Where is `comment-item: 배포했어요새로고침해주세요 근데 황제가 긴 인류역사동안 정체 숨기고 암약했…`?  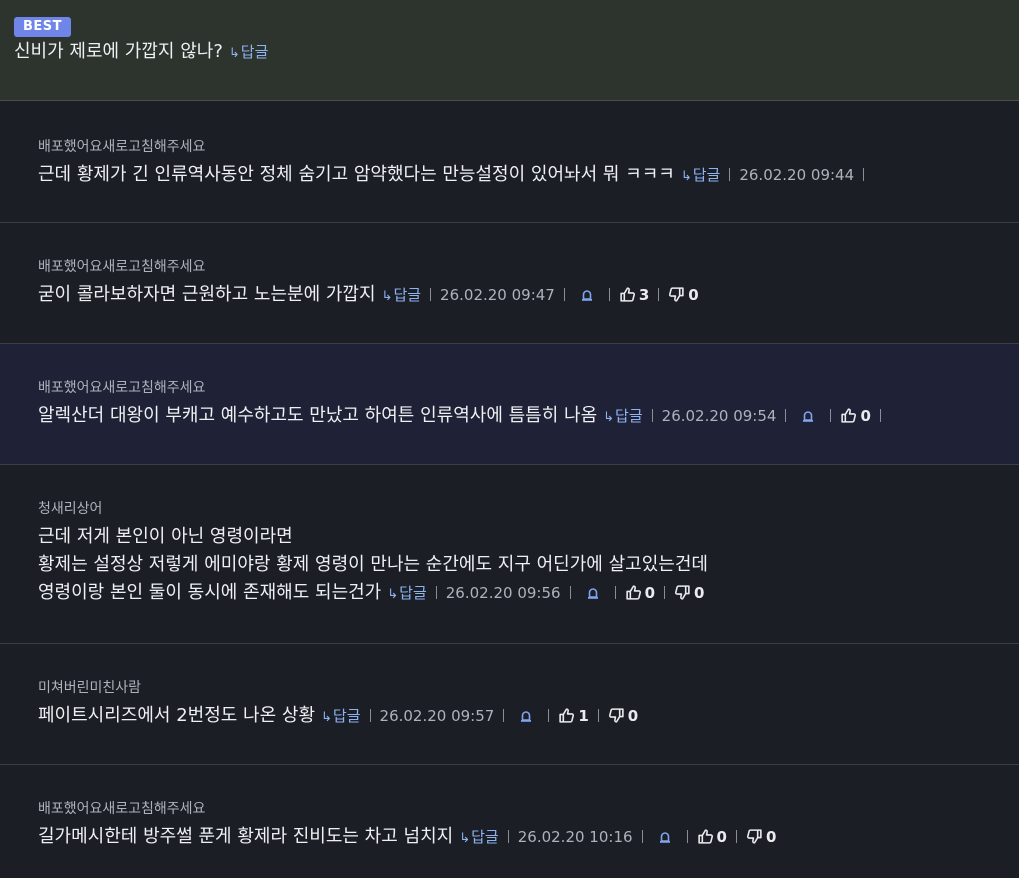
comment-item: 배포했어요새로고침해주세요 근데 황제가 긴 인류역사동안 정체 숨기고 암약했… is located at coordinates (509, 162).